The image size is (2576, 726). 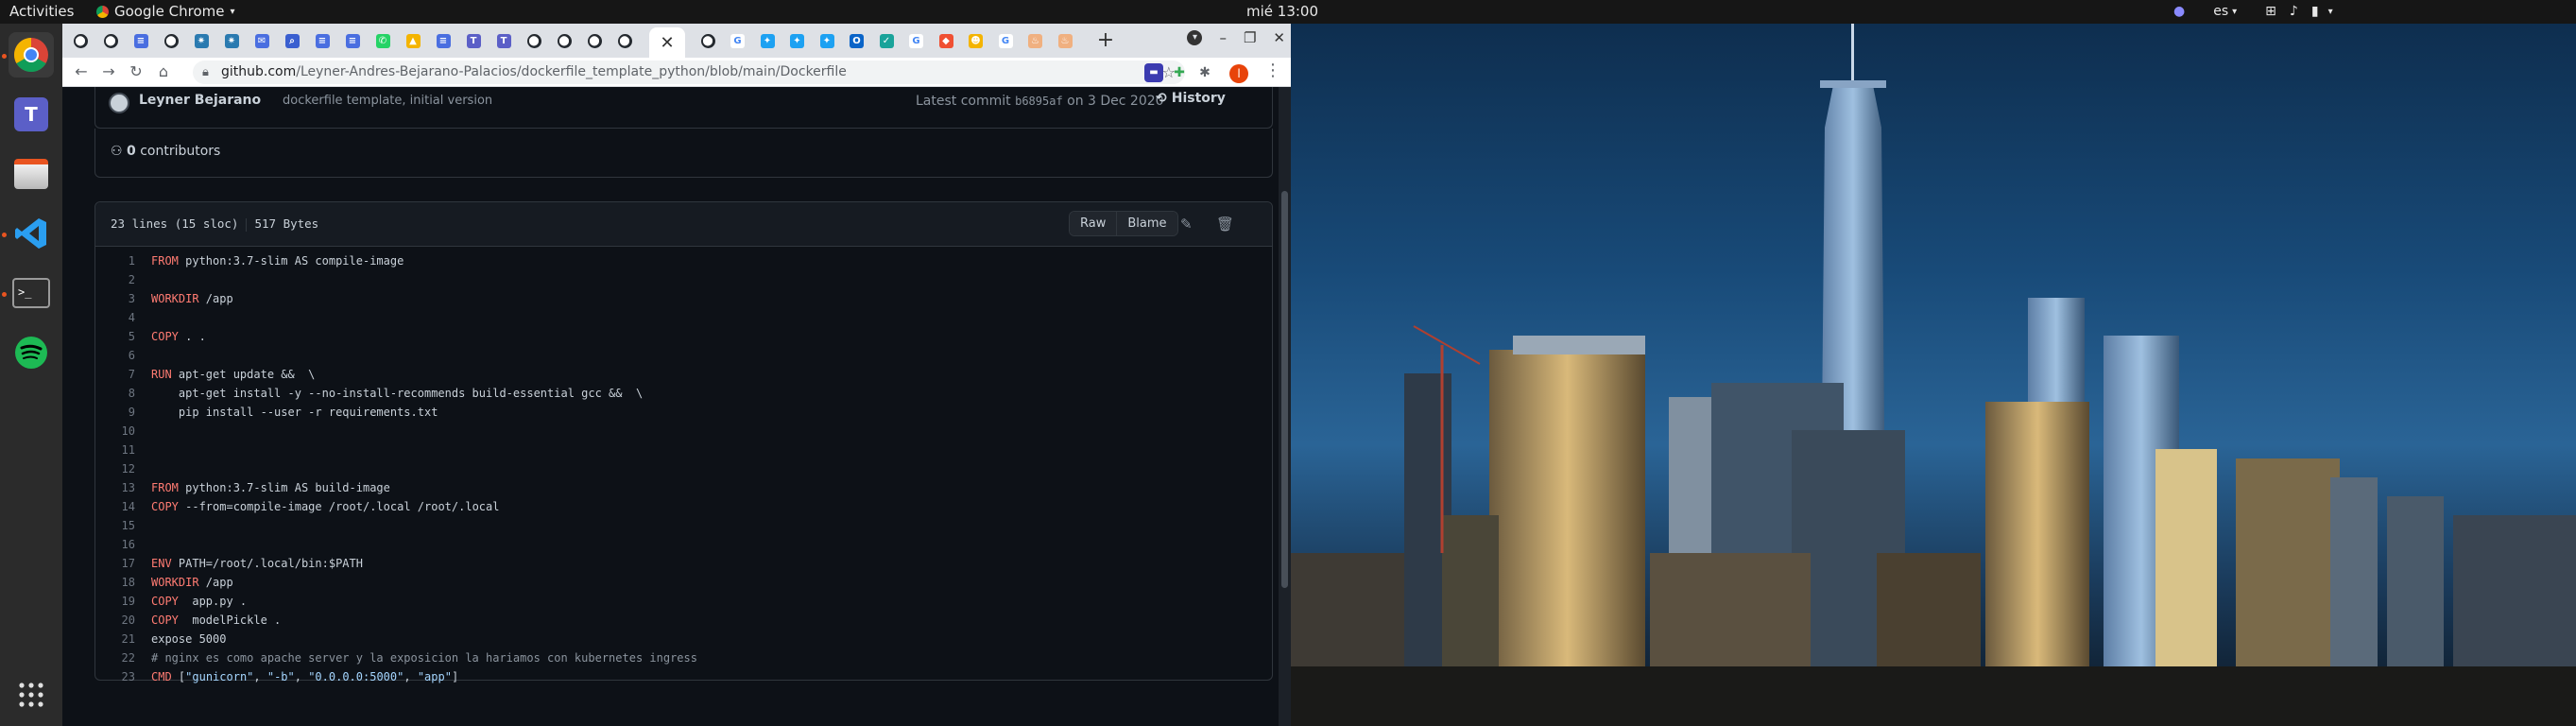 What do you see at coordinates (115, 450) in the screenshot?
I see `line-number: 11` at bounding box center [115, 450].